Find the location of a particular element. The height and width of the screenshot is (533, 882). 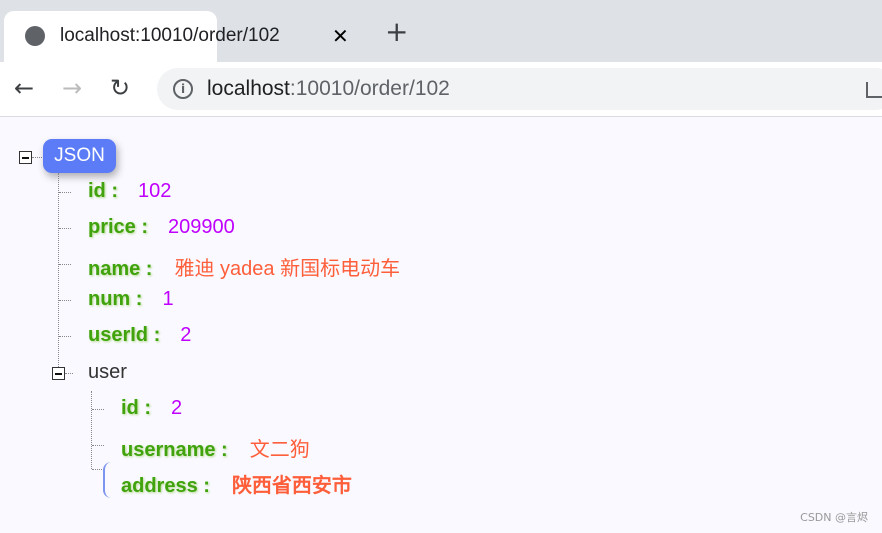

selection-bracket is located at coordinates (108, 480).